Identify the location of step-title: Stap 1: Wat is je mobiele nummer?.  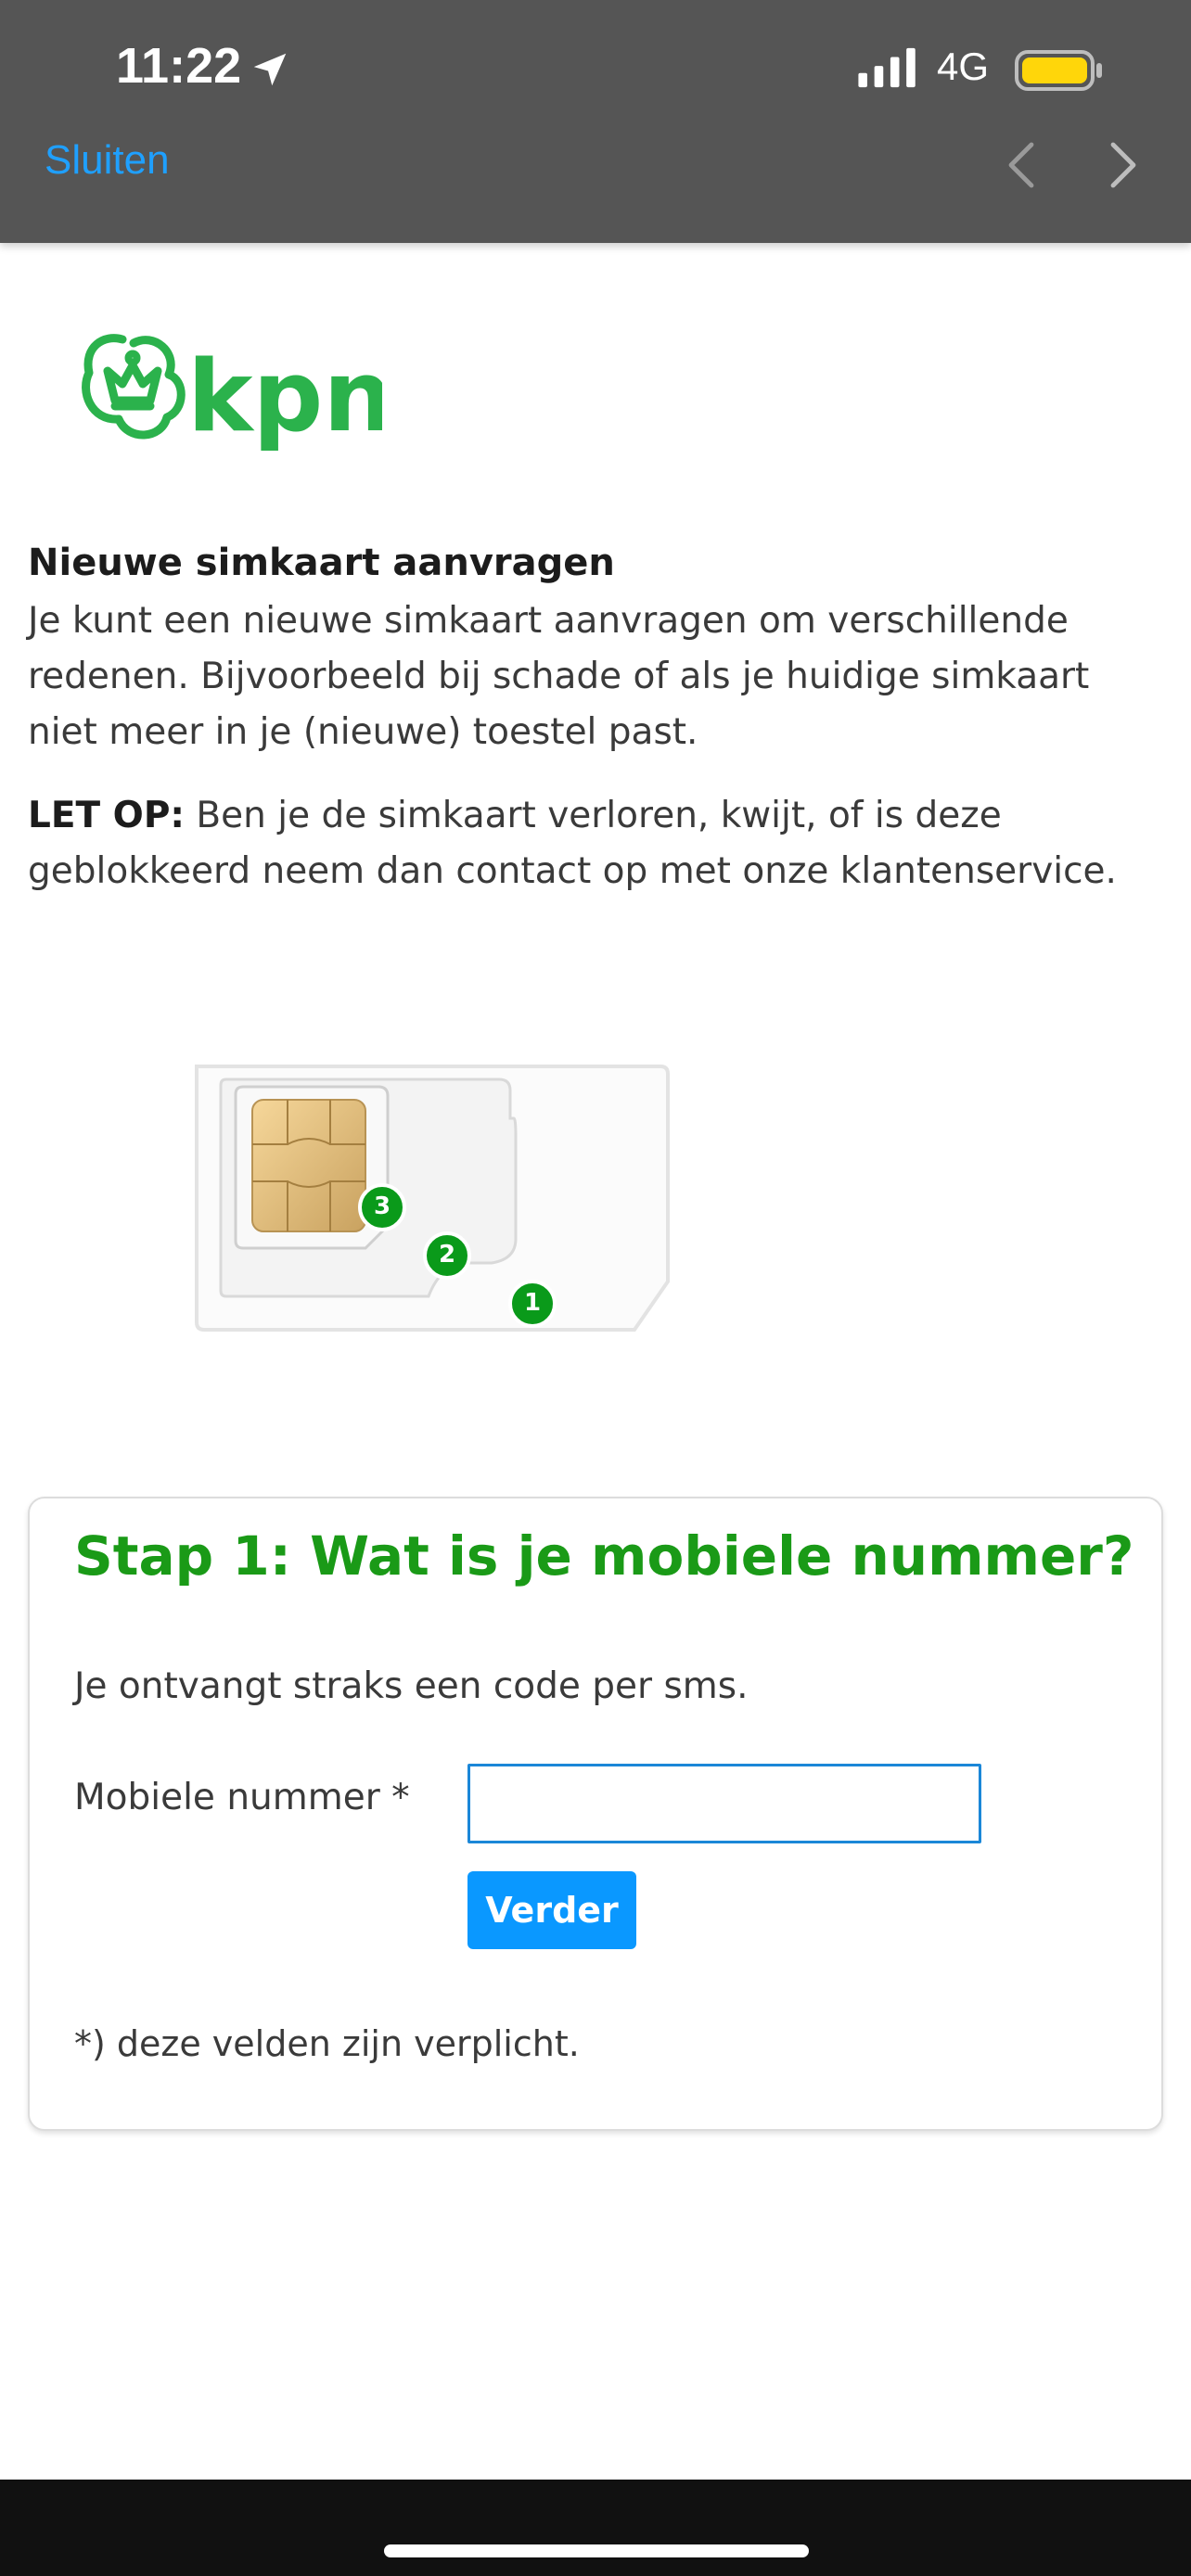
(604, 1556).